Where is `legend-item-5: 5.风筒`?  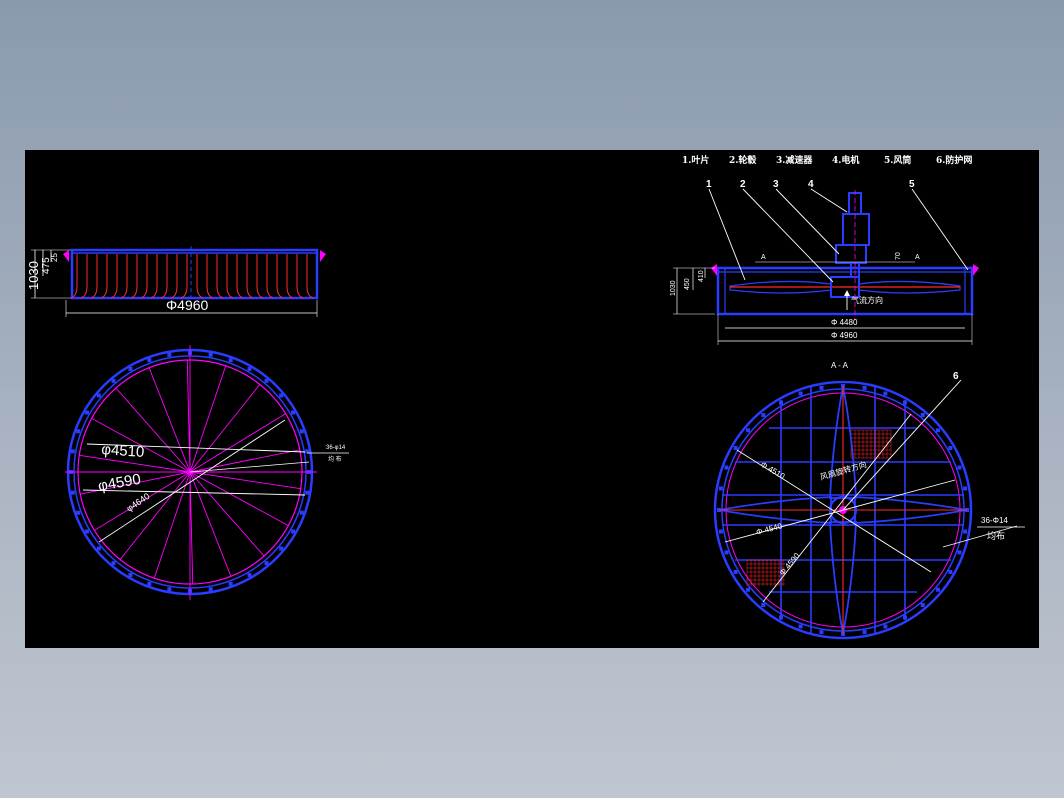
legend-item-5: 5.风筒 is located at coordinates (897, 160).